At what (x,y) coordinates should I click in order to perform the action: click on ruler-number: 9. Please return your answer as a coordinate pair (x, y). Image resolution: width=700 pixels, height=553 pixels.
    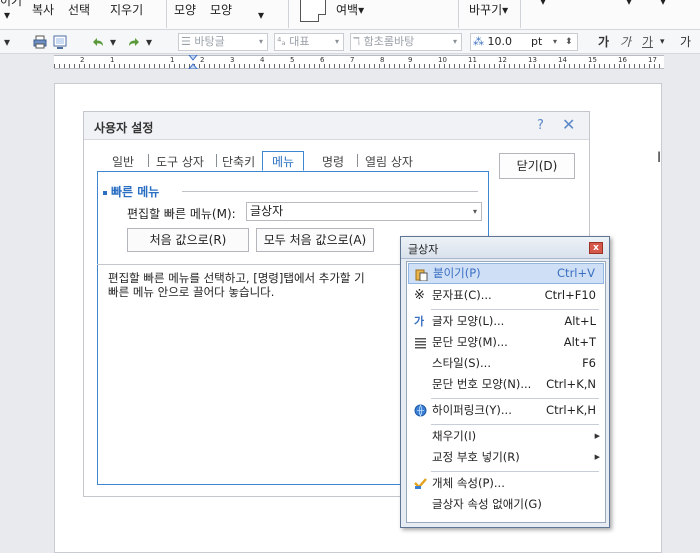
    Looking at the image, I should click on (410, 60).